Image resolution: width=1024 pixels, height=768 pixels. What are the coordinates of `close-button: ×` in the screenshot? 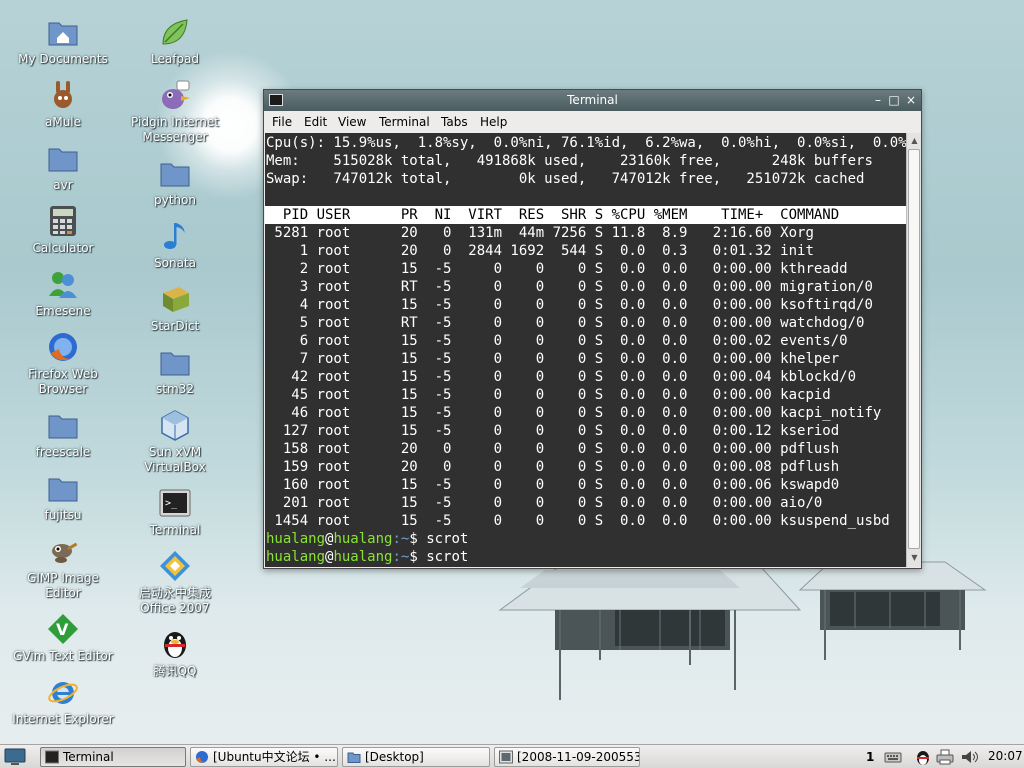 It's located at (911, 100).